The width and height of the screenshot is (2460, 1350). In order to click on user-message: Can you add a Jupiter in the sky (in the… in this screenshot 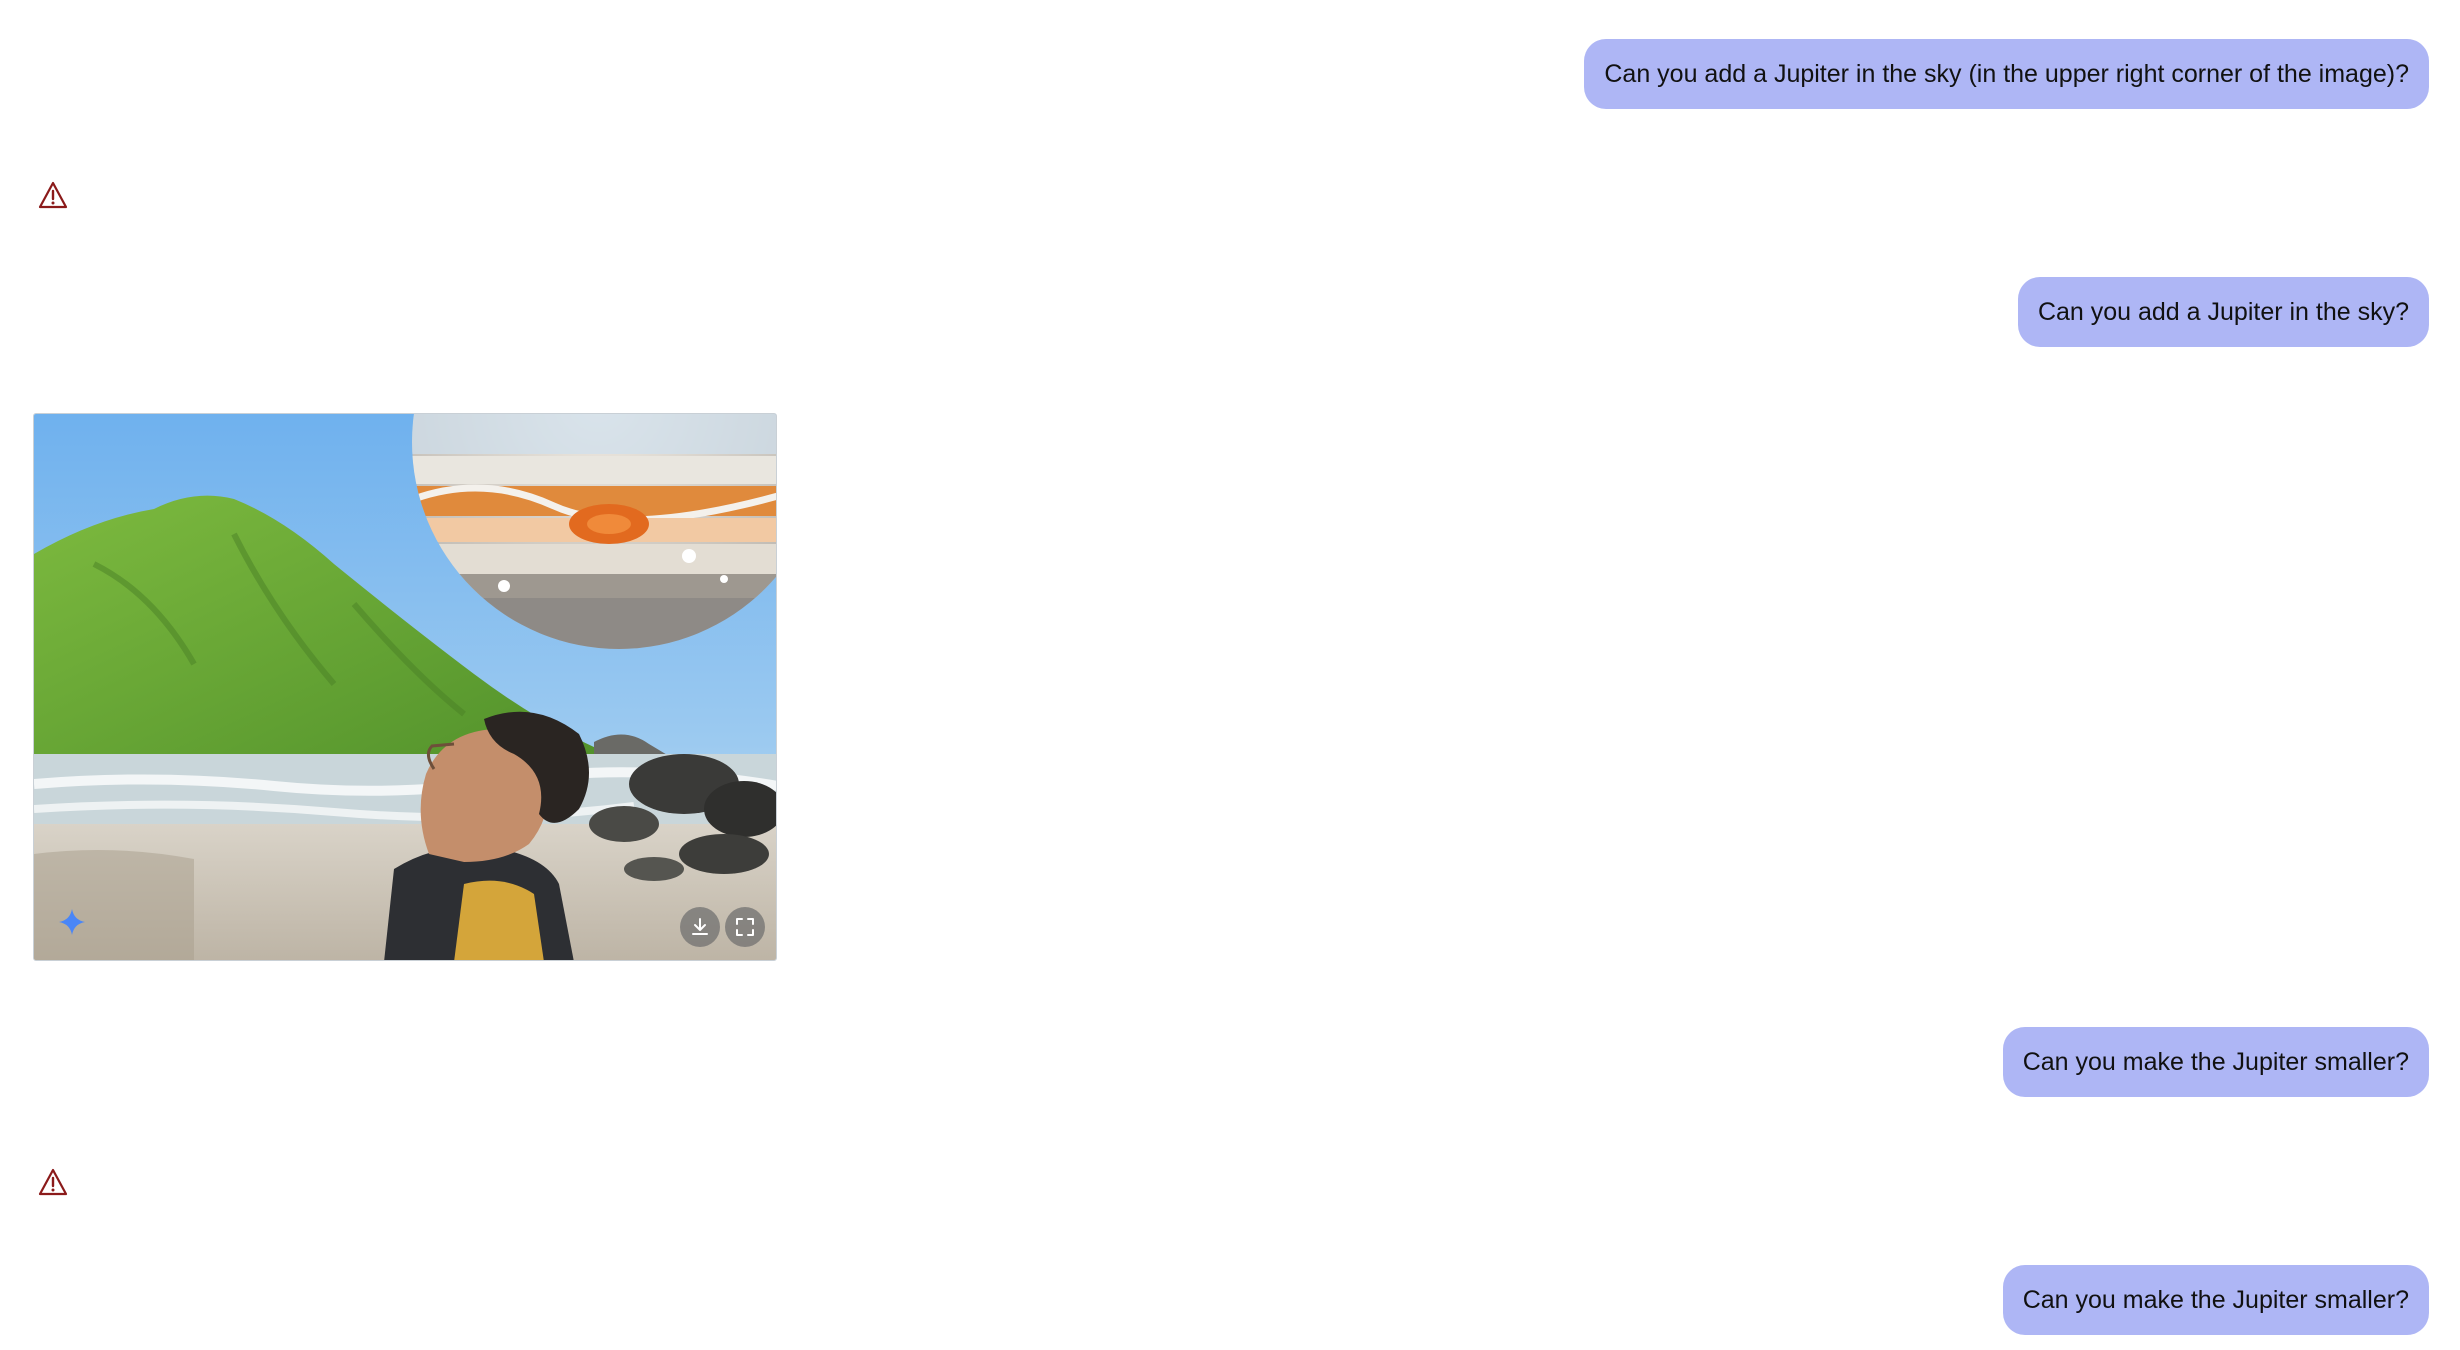, I will do `click(2006, 74)`.